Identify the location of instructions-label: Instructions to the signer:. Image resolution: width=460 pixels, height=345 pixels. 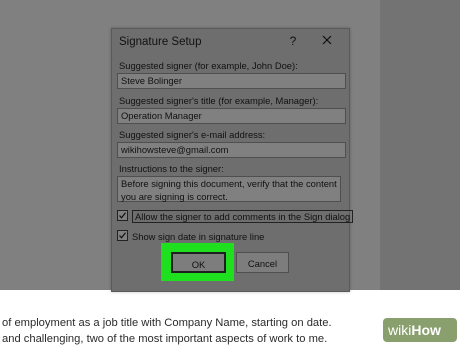
(171, 168).